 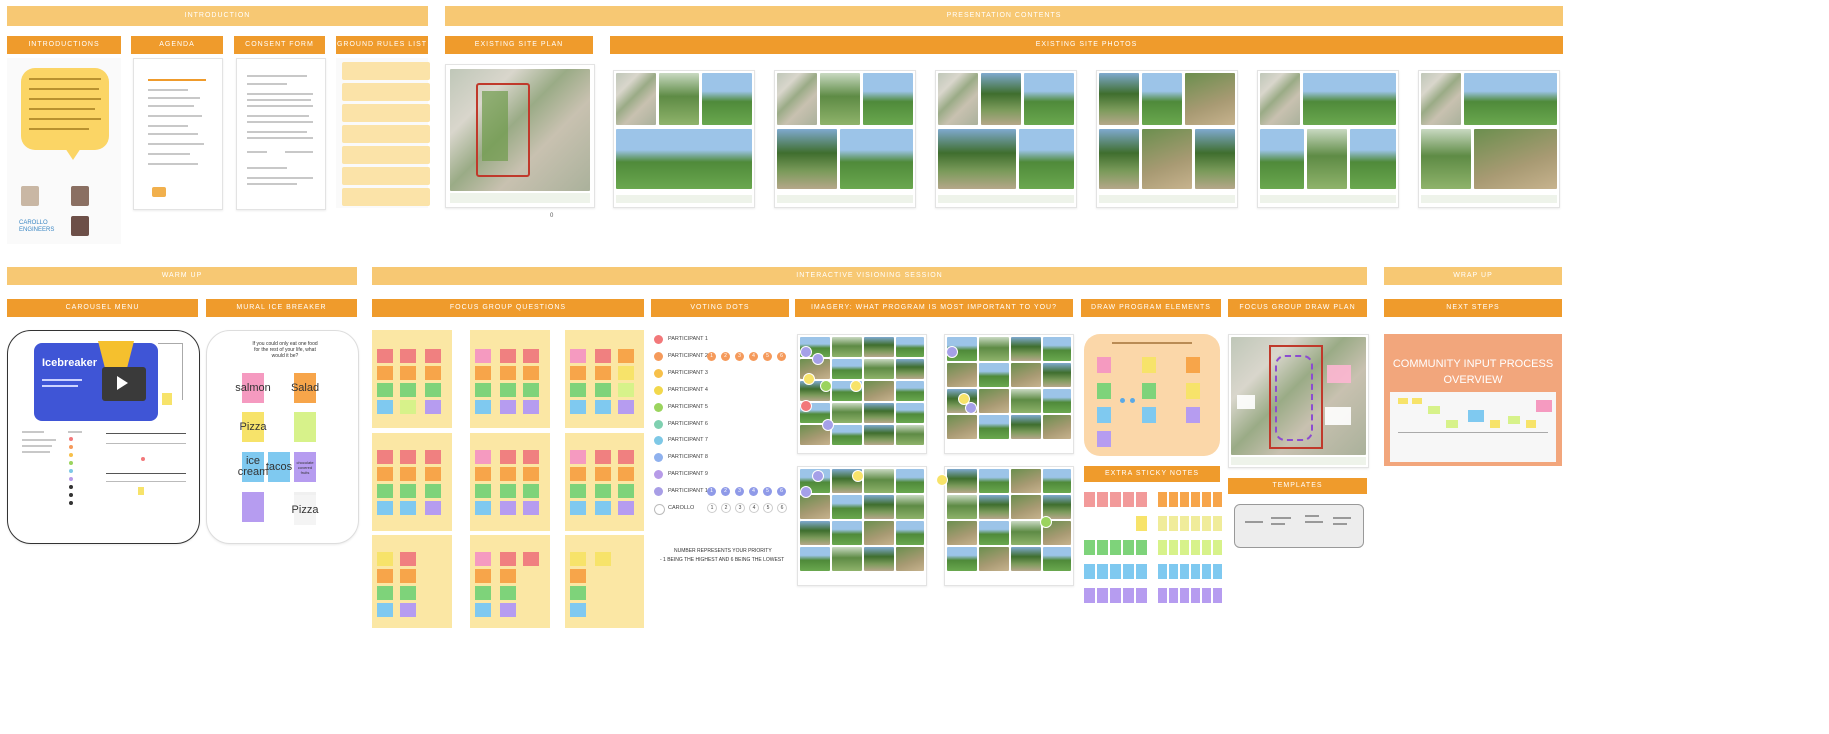 What do you see at coordinates (64, 151) in the screenshot?
I see `introductions-board: CAROLLO ENGINEERS` at bounding box center [64, 151].